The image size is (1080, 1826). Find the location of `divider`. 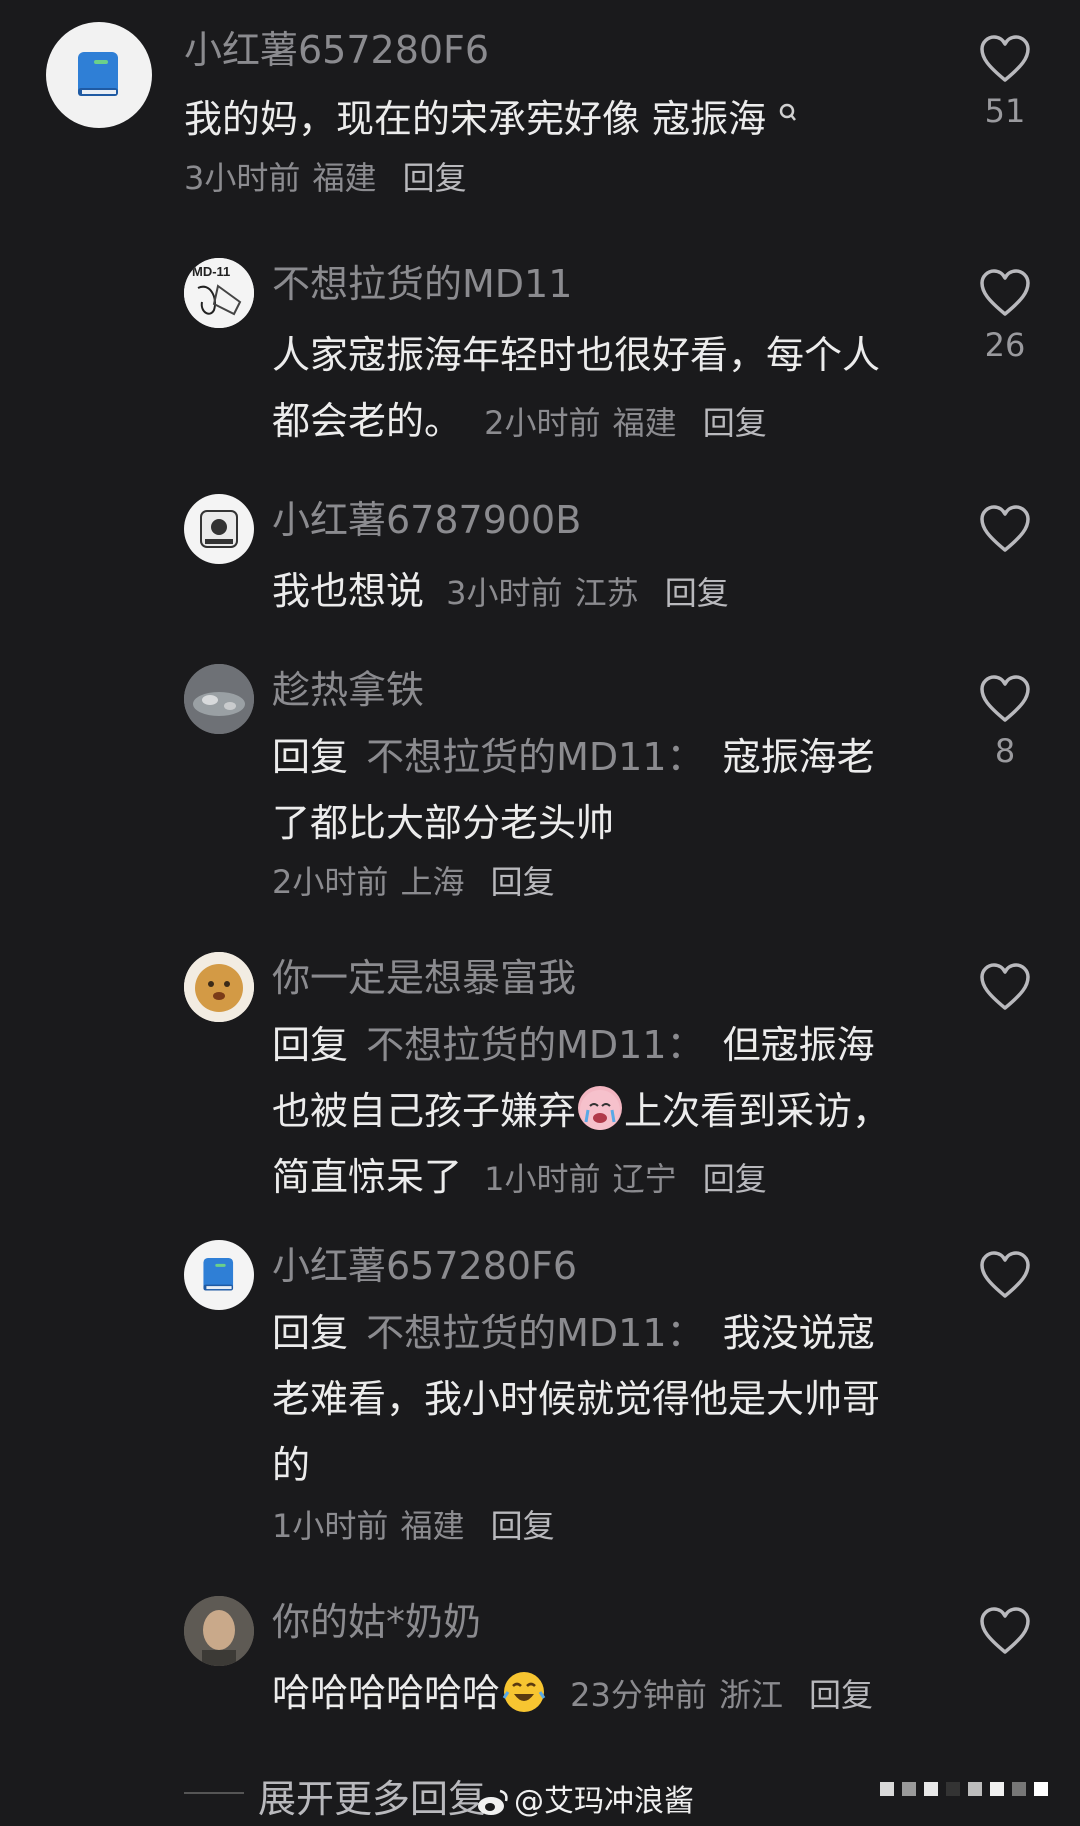

divider is located at coordinates (214, 1793).